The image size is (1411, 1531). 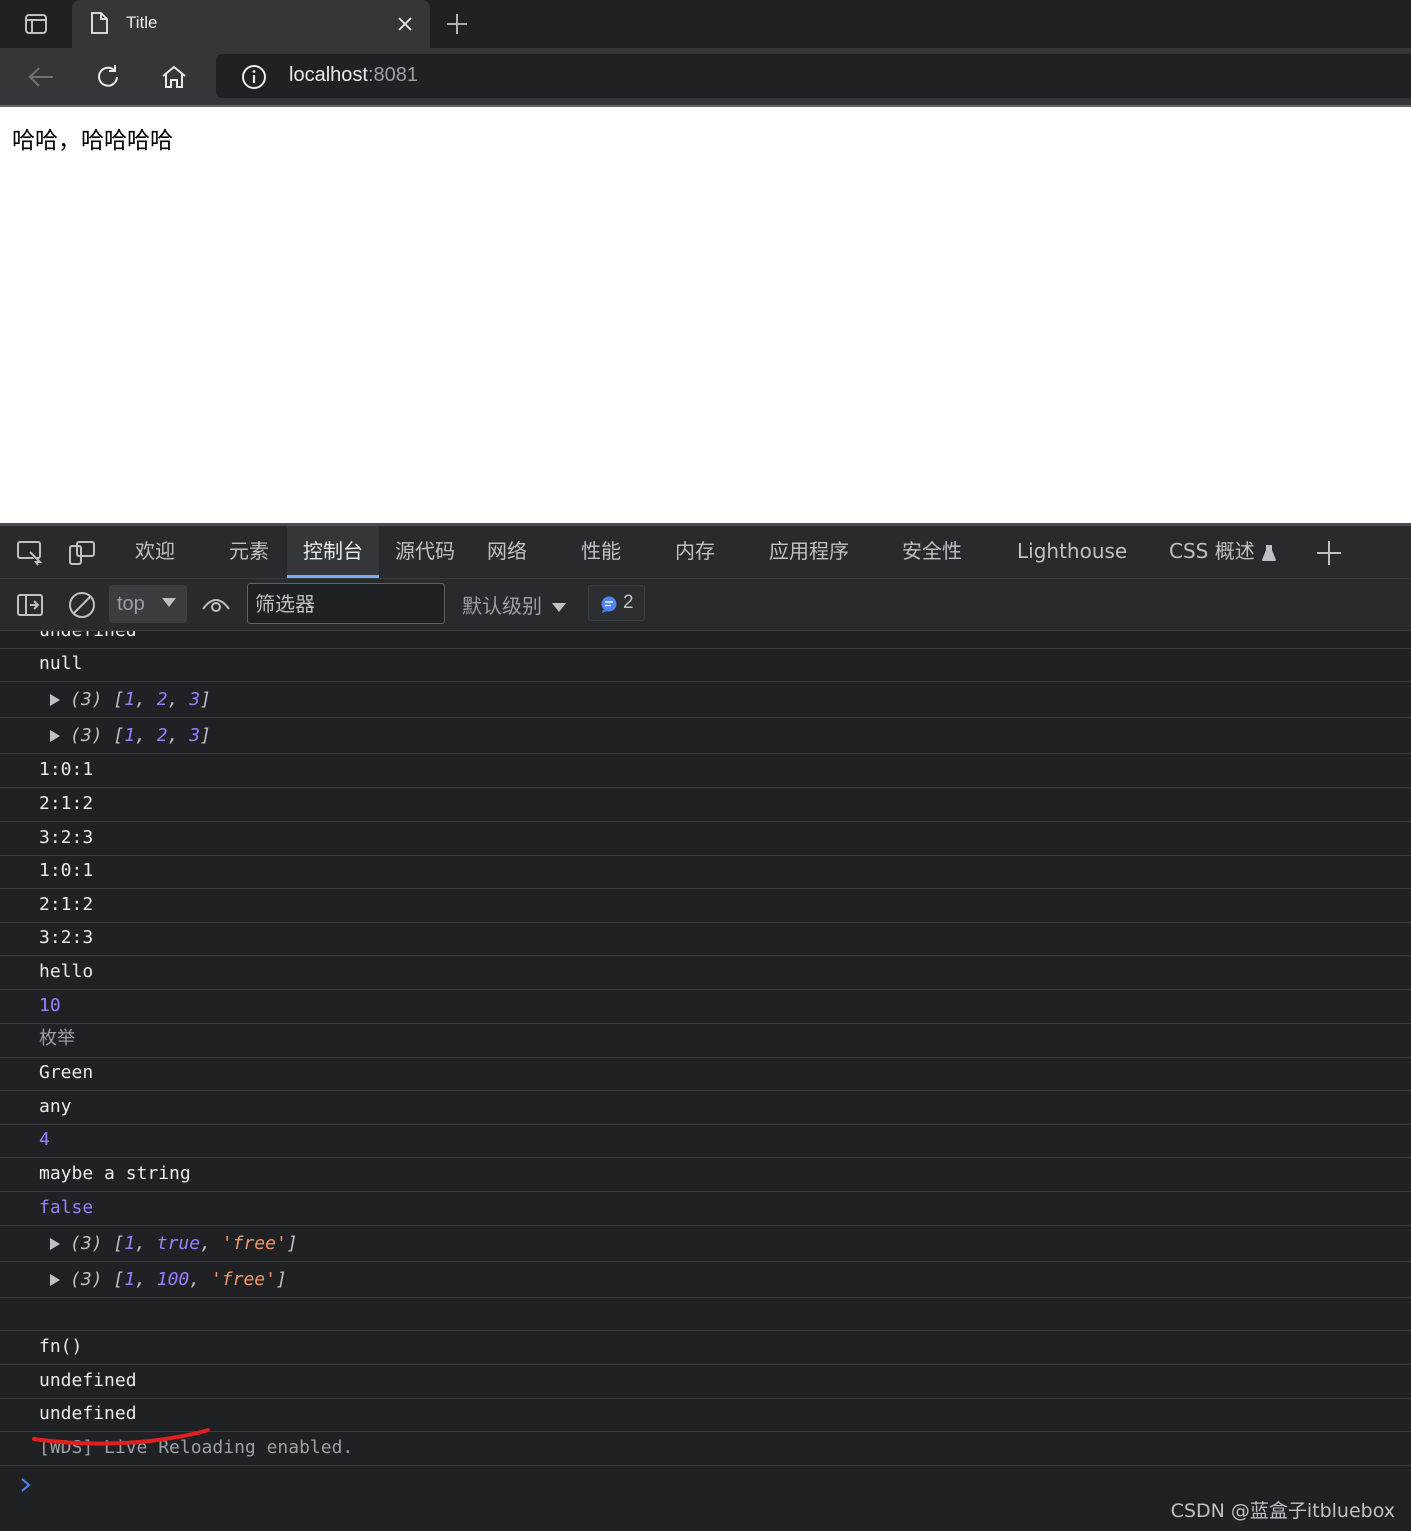 I want to click on array-preview: (3) [1, 100, 'free'], so click(x=178, y=1279).